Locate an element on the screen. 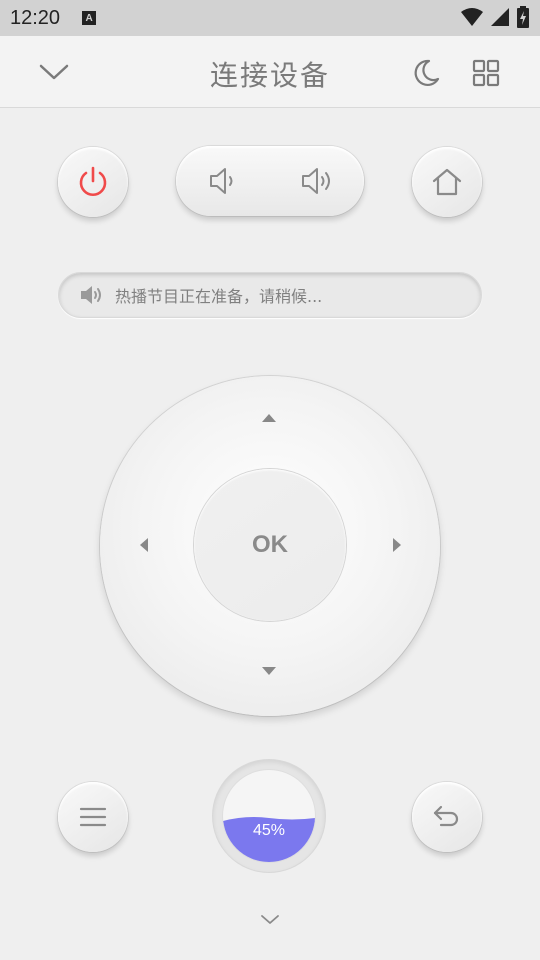 This screenshot has width=540, height=960. signal-icon is located at coordinates (500, 17).